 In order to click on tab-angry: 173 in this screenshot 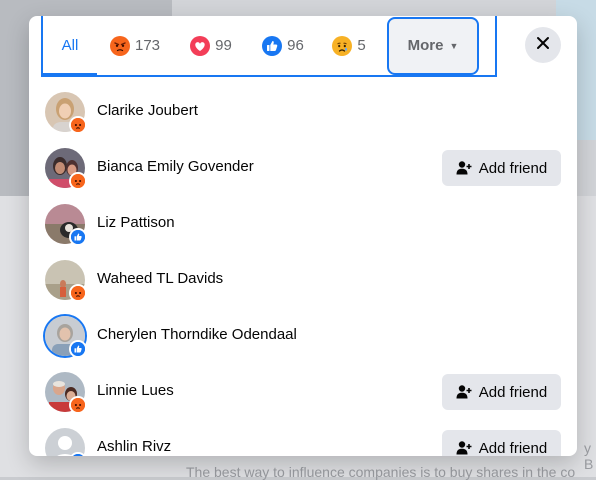, I will do `click(135, 45)`.